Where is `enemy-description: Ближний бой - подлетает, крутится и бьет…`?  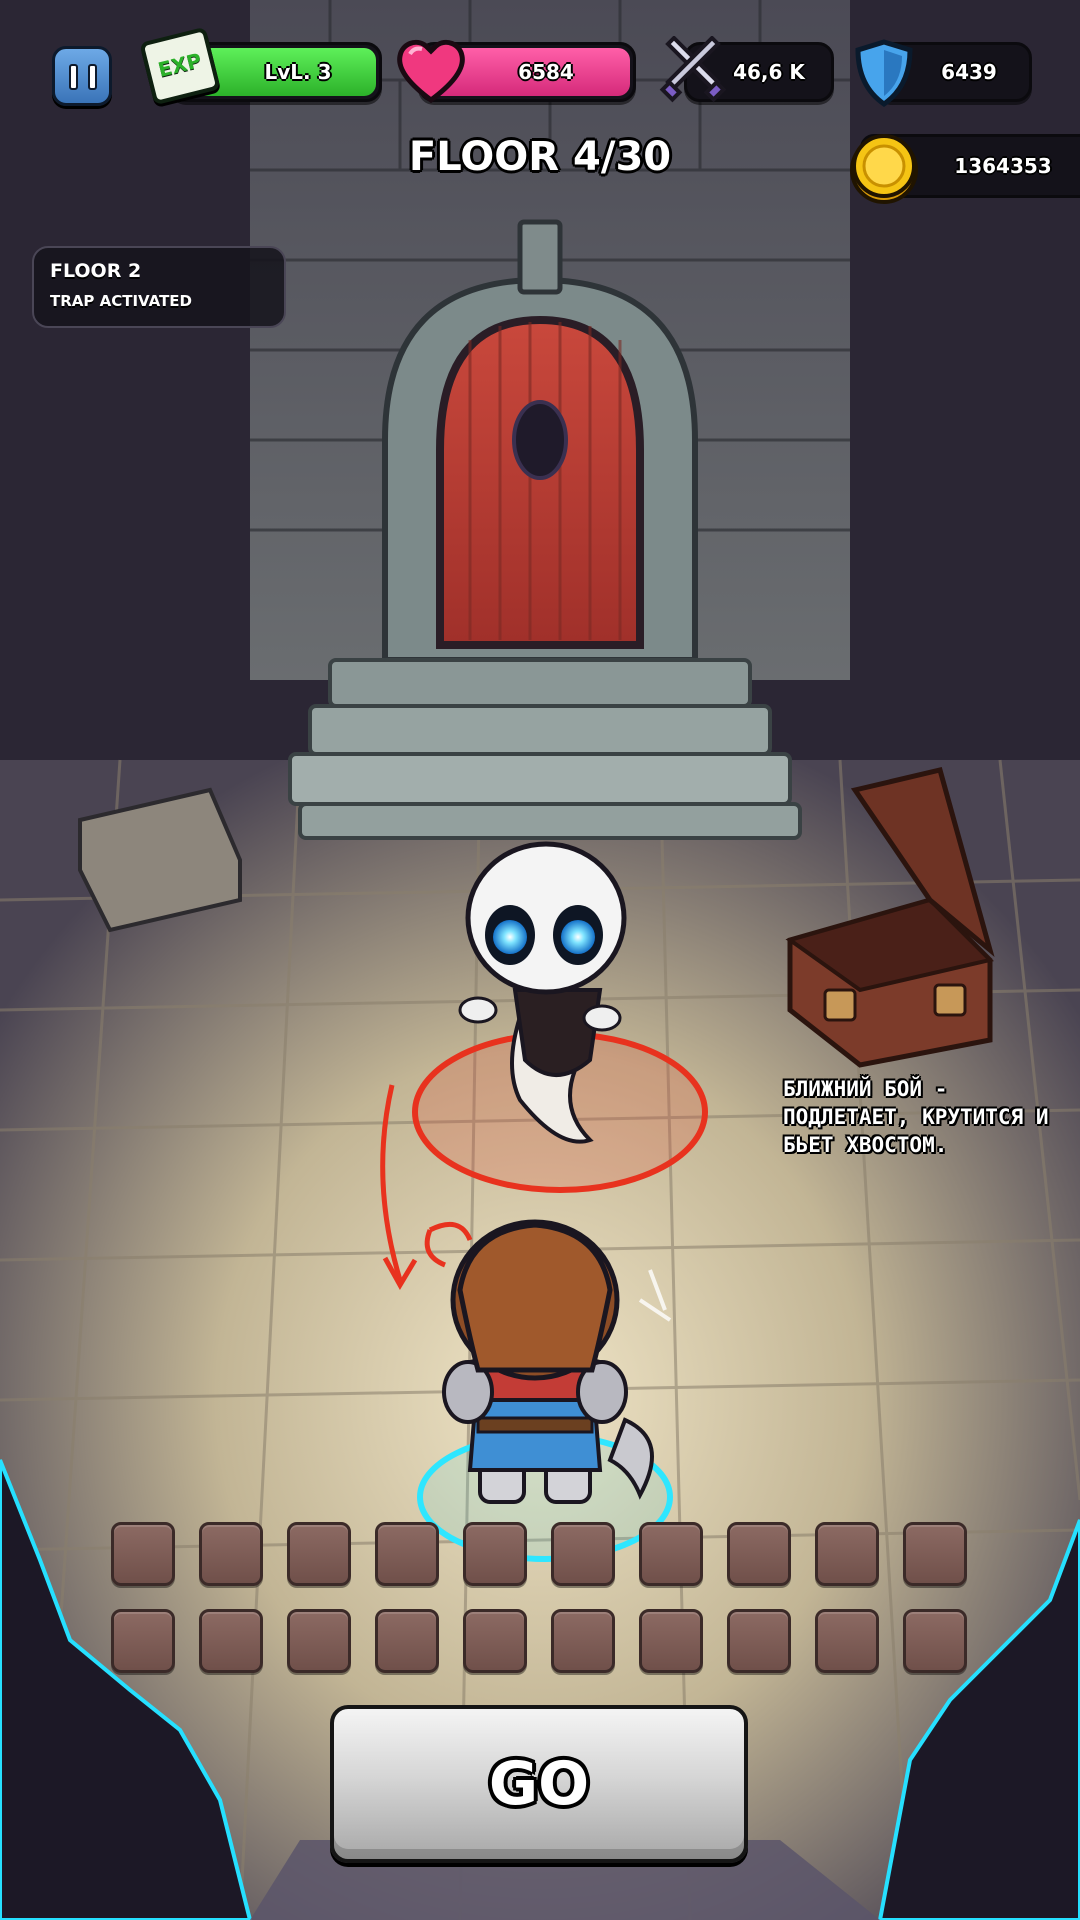
enemy-description: Ближний бой - подлетает, крутится и бьет… is located at coordinates (916, 1117).